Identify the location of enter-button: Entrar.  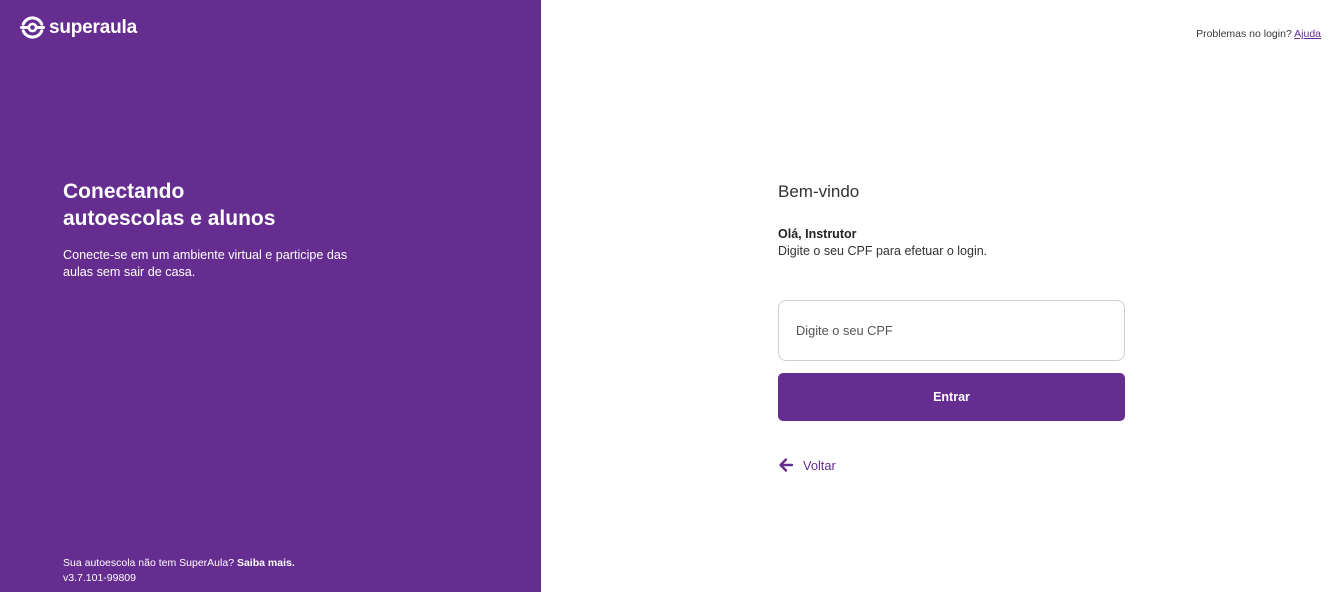
(951, 397).